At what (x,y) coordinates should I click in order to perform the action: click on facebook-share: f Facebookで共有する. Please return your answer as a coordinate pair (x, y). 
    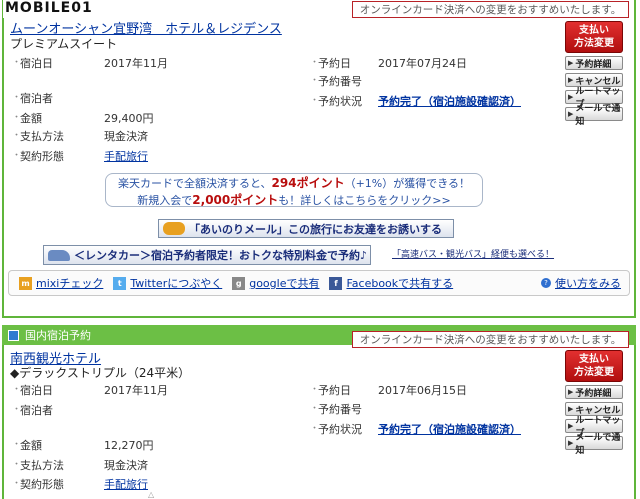
    Looking at the image, I should click on (391, 283).